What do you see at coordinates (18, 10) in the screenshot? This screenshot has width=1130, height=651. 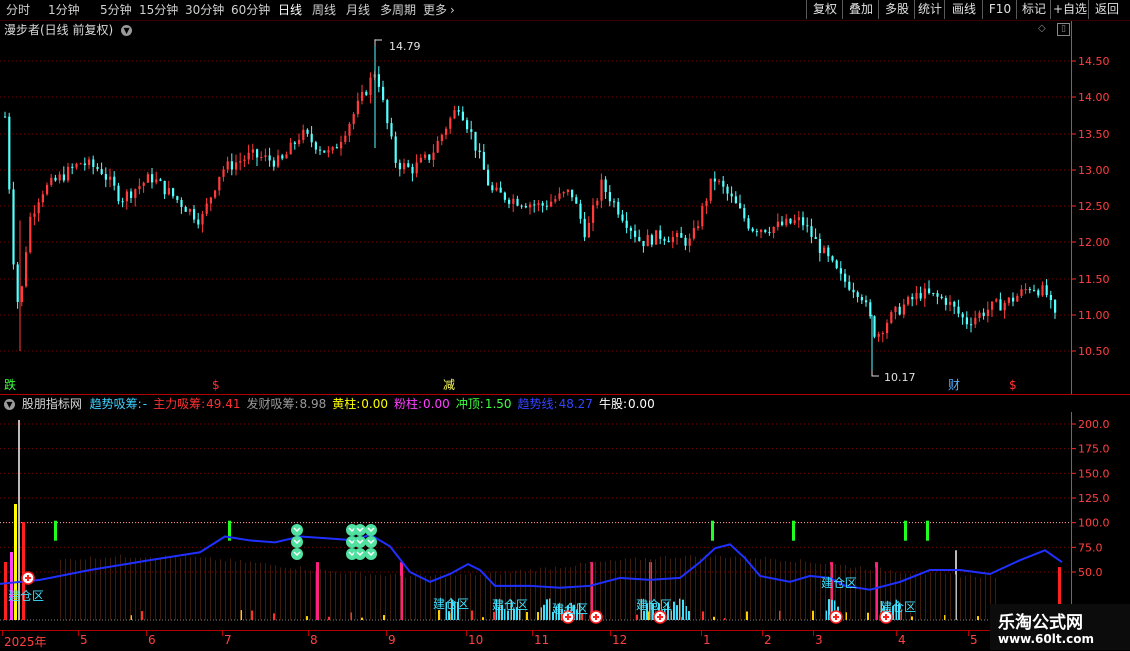 I see `tab-fenshi: 分时` at bounding box center [18, 10].